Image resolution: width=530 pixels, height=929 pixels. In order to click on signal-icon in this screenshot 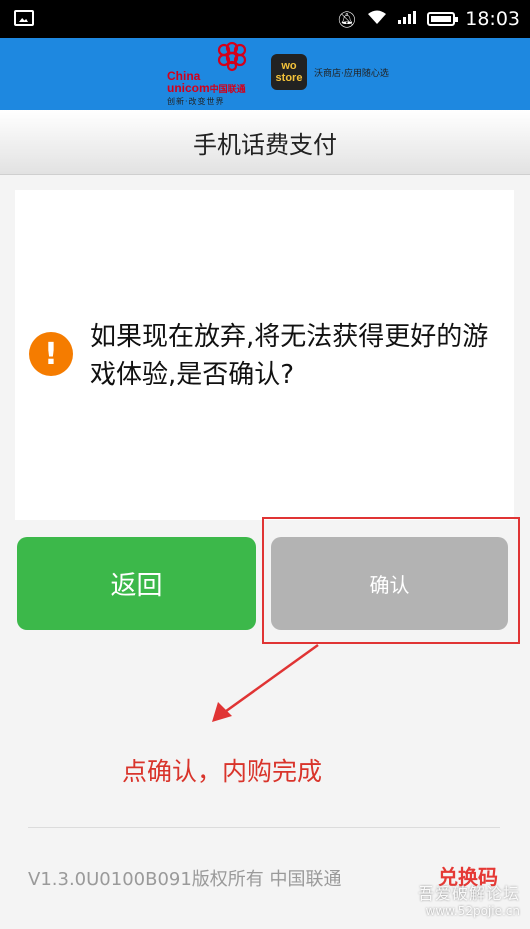, I will do `click(407, 19)`.